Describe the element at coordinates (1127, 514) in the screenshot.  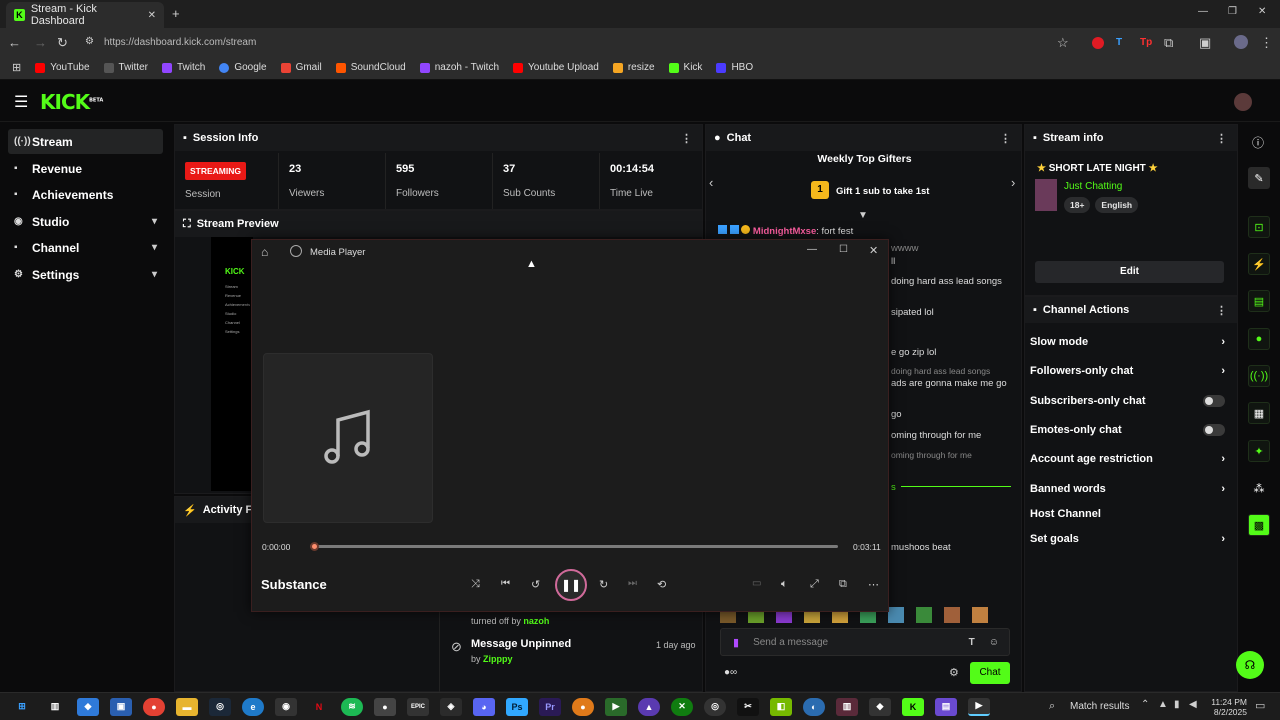
I see `setting-host-channel: Host Channel` at that location.